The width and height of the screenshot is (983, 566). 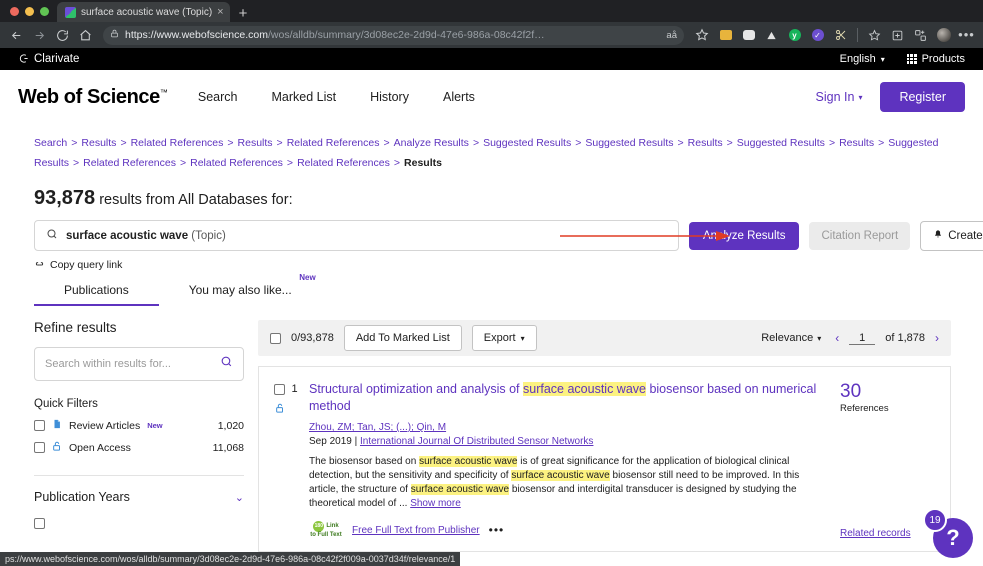 I want to click on filter-new-badge: New, so click(x=155, y=425).